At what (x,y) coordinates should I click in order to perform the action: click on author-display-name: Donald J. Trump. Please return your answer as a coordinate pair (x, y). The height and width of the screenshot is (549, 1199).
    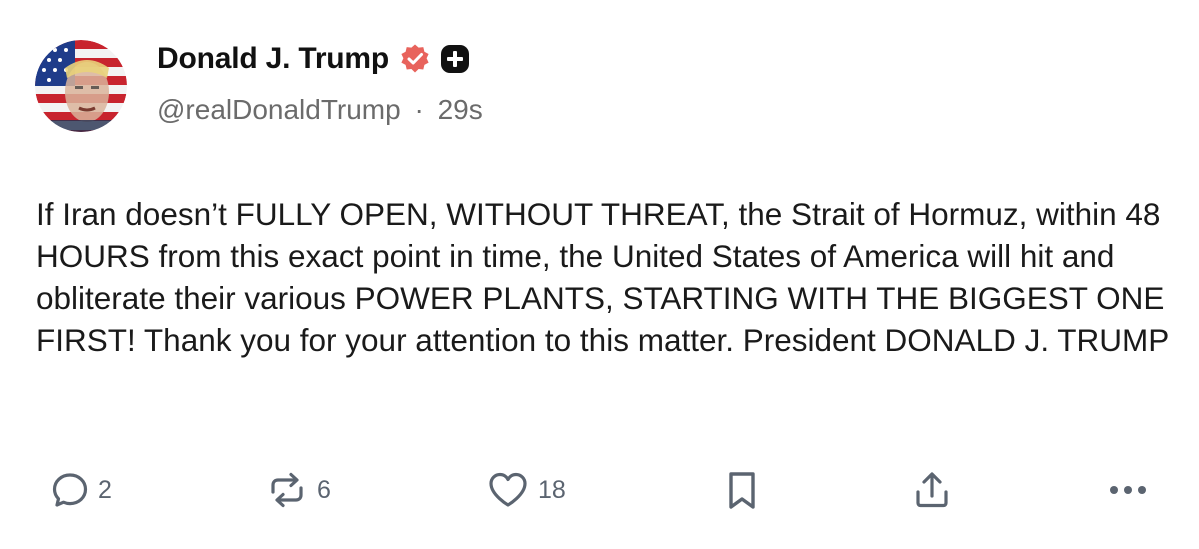
    Looking at the image, I should click on (273, 59).